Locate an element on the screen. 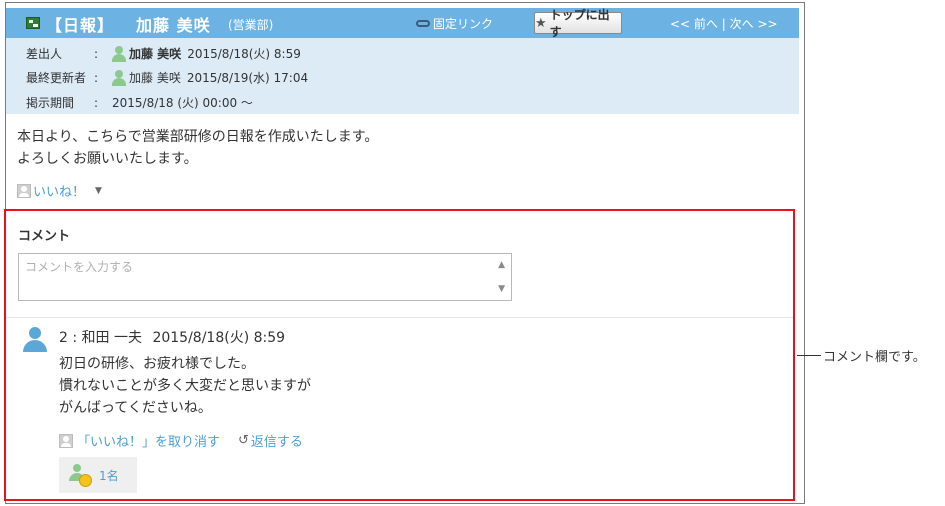 This screenshot has height=506, width=945. sender-date: 2015/8/18(火) 8:59 is located at coordinates (244, 54).